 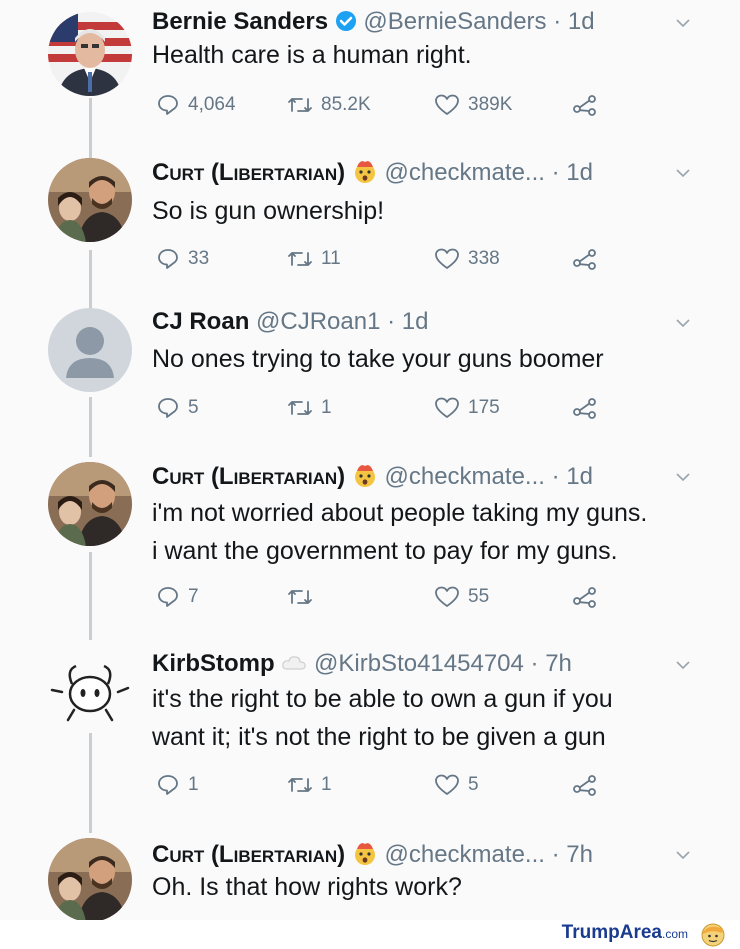 I want to click on tweet-text: Oh. Is that how rights work?, so click(x=307, y=887).